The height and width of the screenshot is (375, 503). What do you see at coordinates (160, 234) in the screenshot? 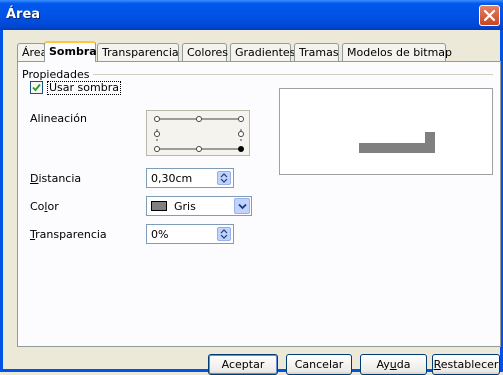
I see `transparency-value: 0%` at bounding box center [160, 234].